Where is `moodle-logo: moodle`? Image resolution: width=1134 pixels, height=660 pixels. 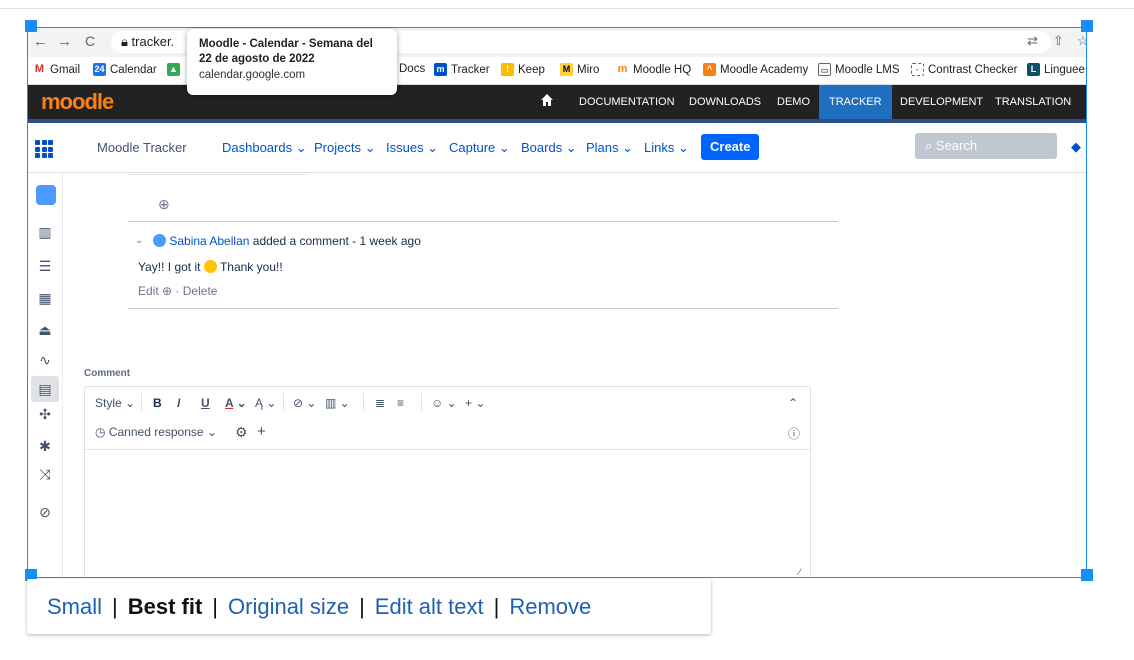 moodle-logo: moodle is located at coordinates (77, 102).